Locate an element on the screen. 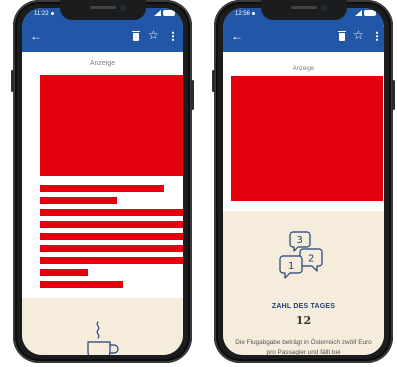  zahl-des-tages-title: ZAHL DES TAGES is located at coordinates (303, 306).